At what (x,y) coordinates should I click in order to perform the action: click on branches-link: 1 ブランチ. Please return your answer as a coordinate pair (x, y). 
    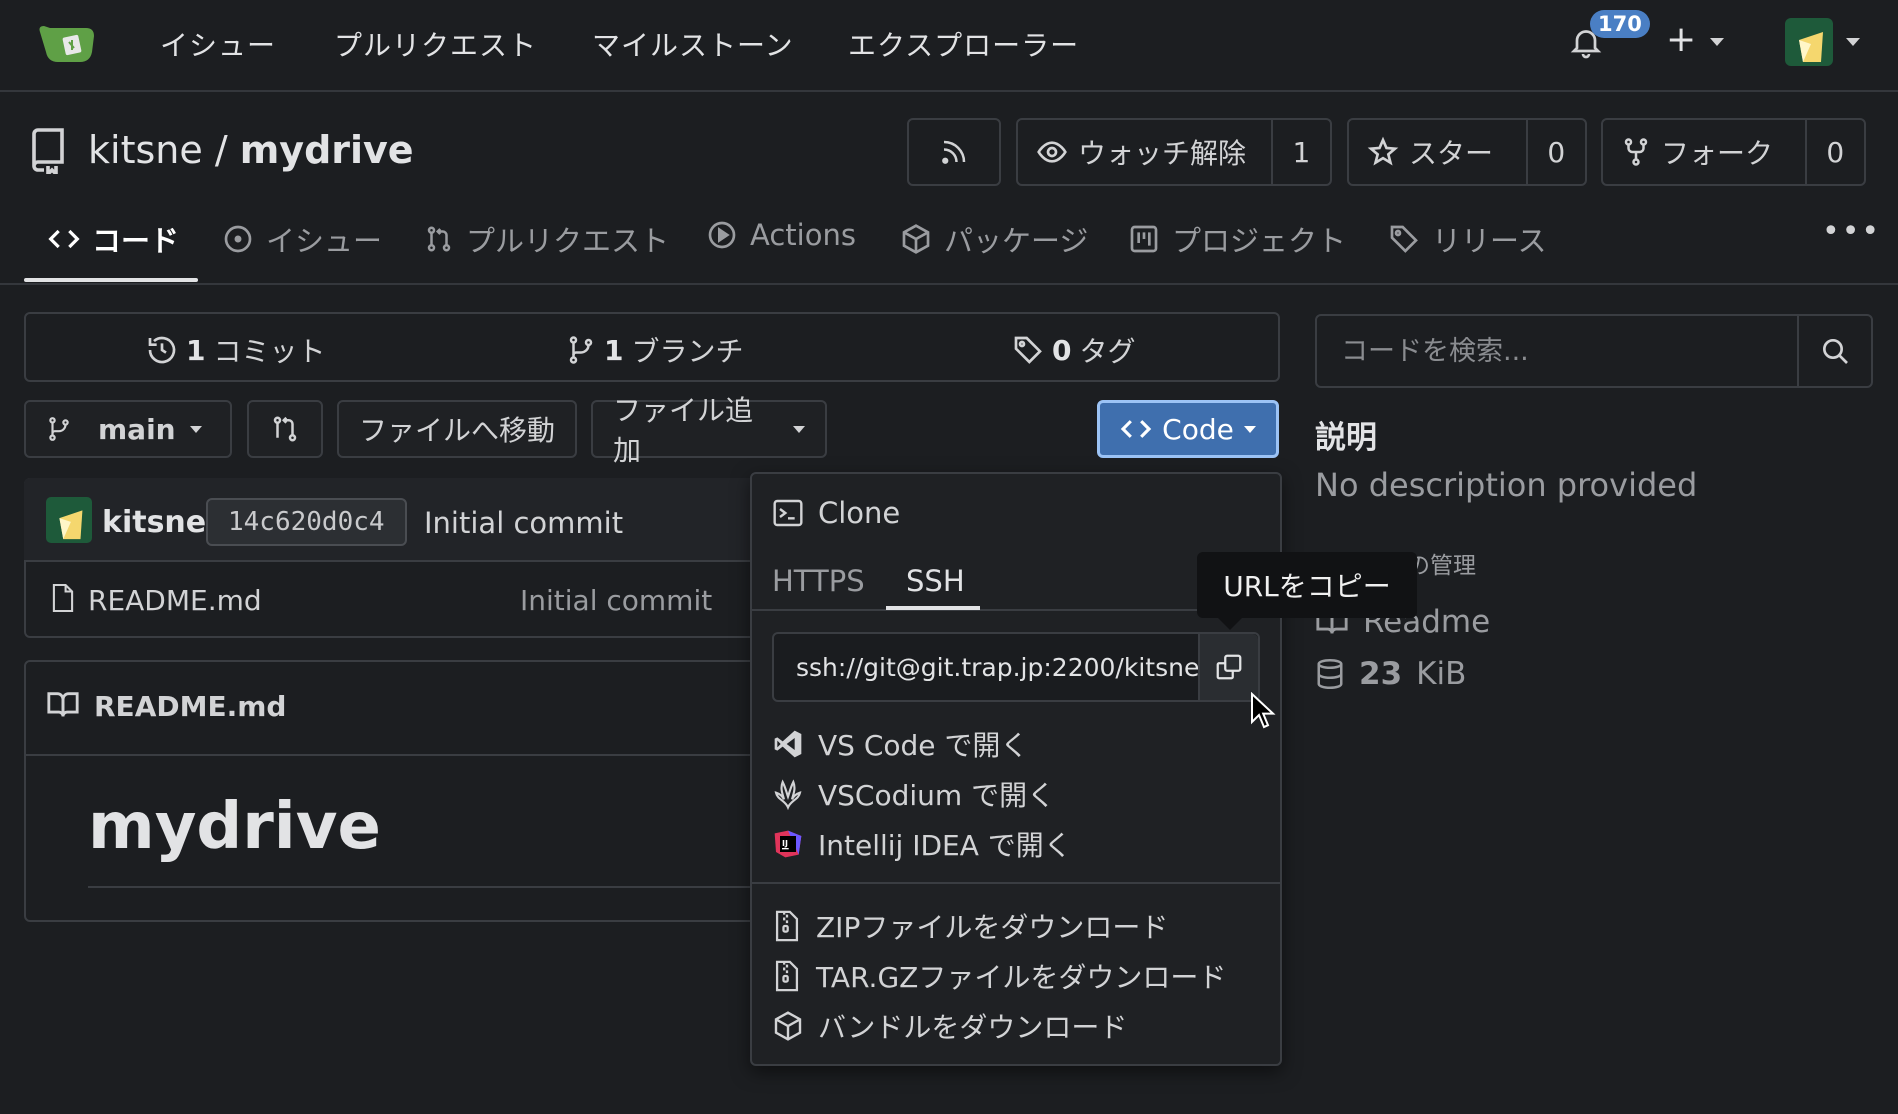
    Looking at the image, I should click on (655, 350).